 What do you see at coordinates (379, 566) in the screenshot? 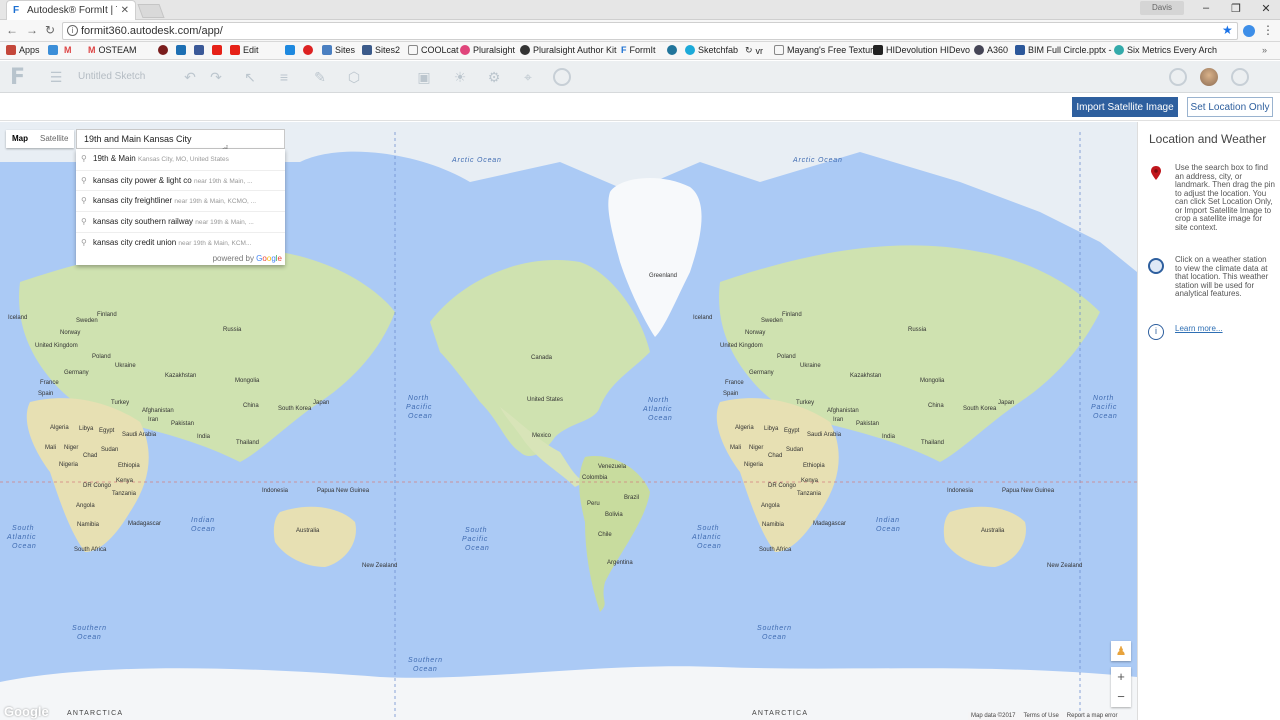
I see `country-label: New Zealand` at bounding box center [379, 566].